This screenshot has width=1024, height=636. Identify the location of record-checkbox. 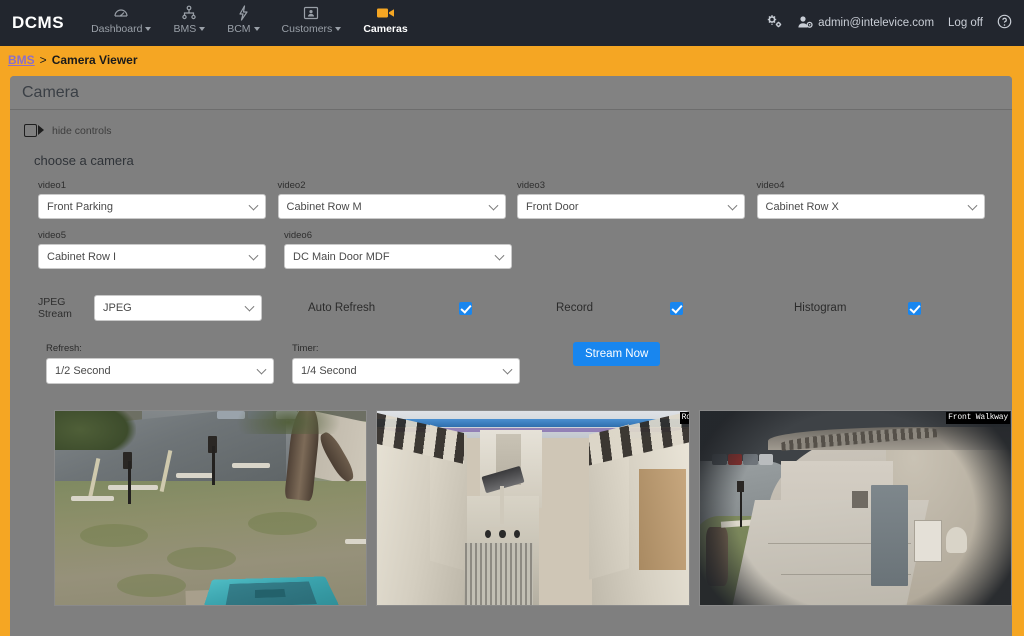
(677, 308).